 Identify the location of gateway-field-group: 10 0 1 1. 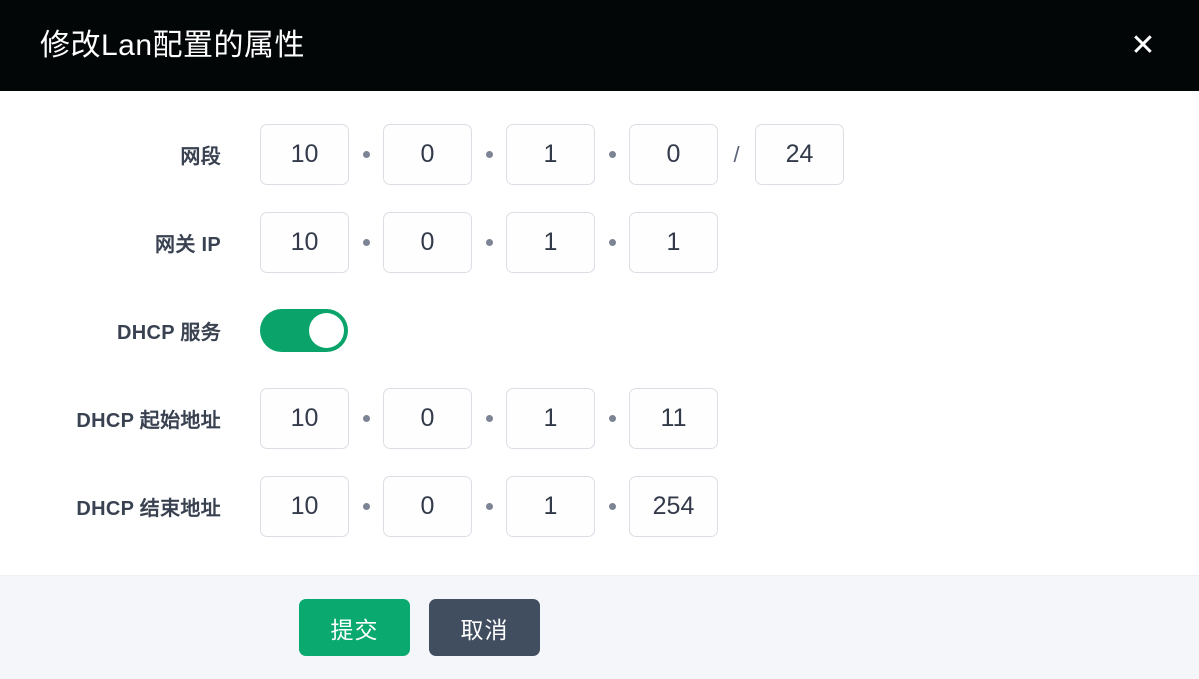
(489, 242).